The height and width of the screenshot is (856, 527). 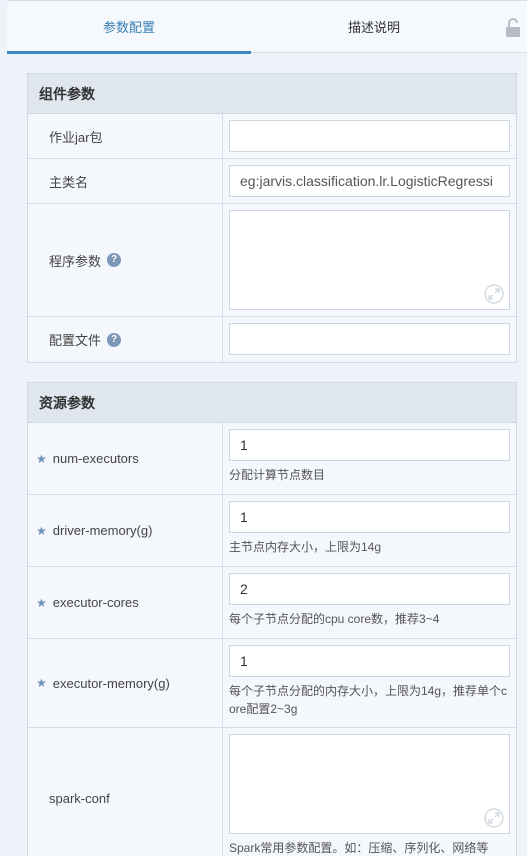 What do you see at coordinates (369, 339) in the screenshot?
I see `config-file-input` at bounding box center [369, 339].